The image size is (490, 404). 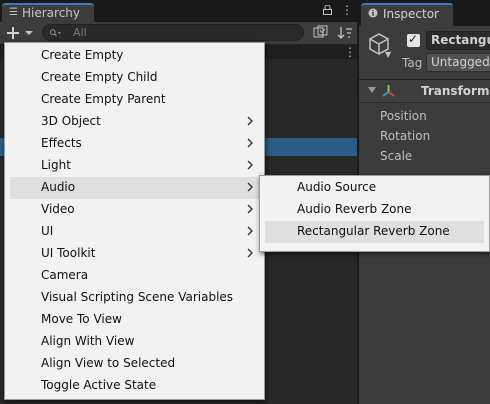 What do you see at coordinates (134, 276) in the screenshot?
I see `menu-item-camera: Camera` at bounding box center [134, 276].